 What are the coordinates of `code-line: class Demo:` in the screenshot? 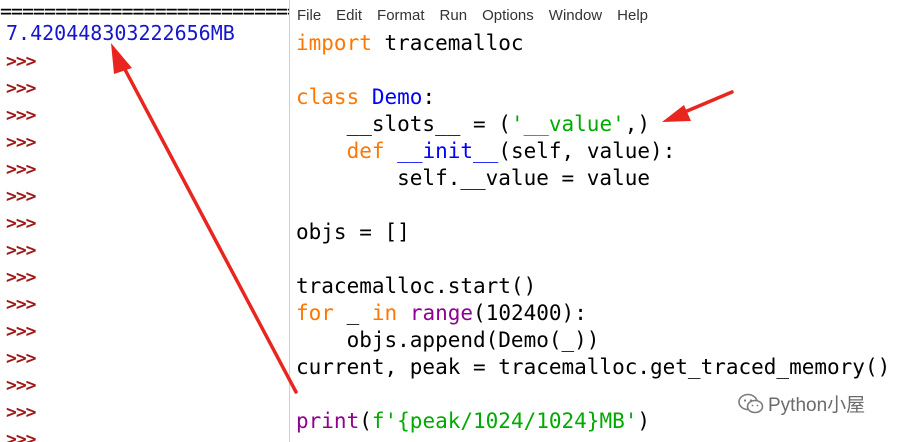 It's located at (593, 97).